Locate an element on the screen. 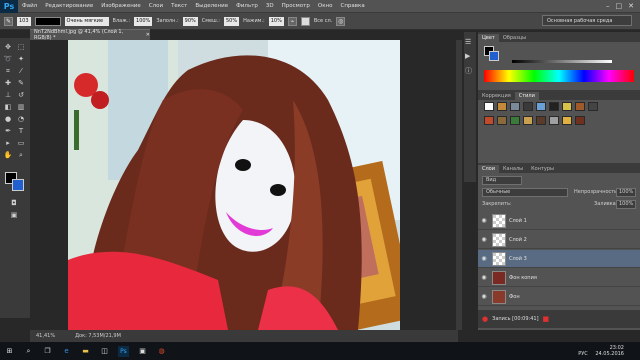  eyedropper-icon: ⁄ is located at coordinates (21, 71).